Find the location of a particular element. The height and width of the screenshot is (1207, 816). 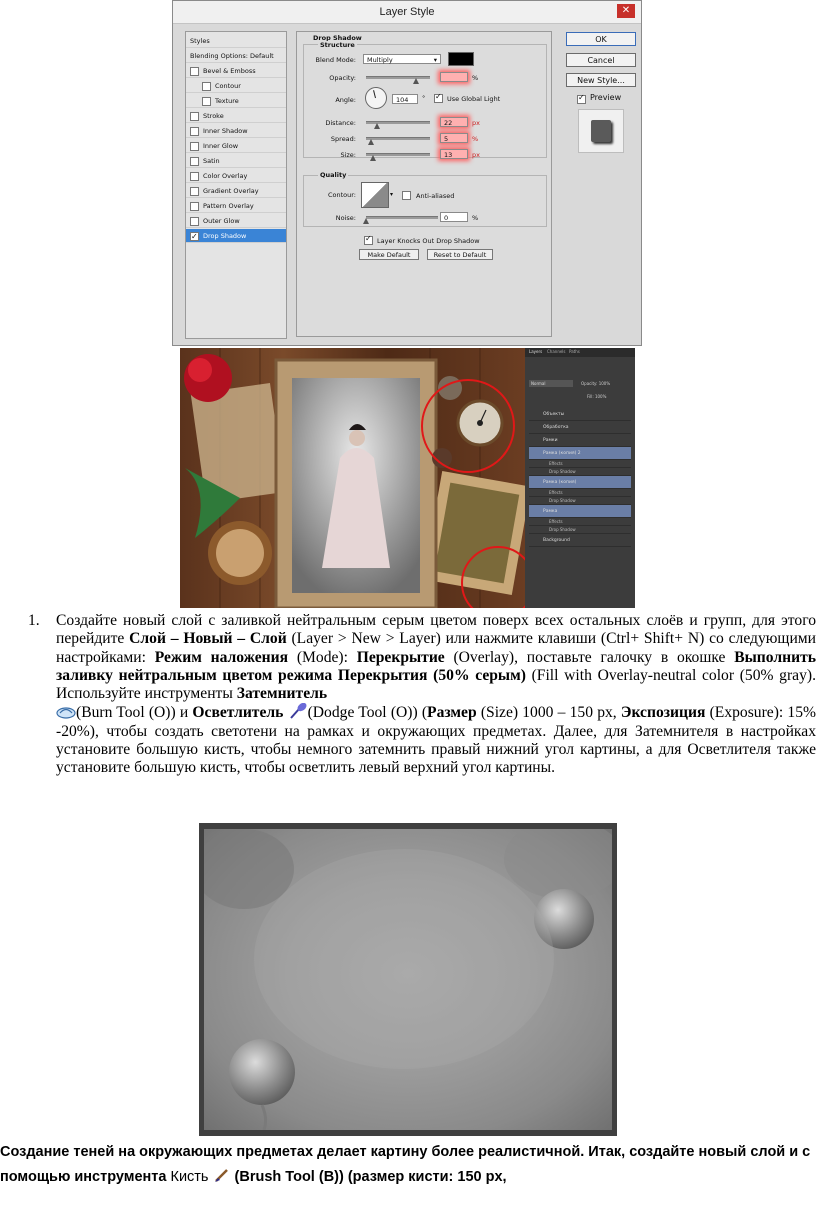

angle-dial is located at coordinates (376, 98).